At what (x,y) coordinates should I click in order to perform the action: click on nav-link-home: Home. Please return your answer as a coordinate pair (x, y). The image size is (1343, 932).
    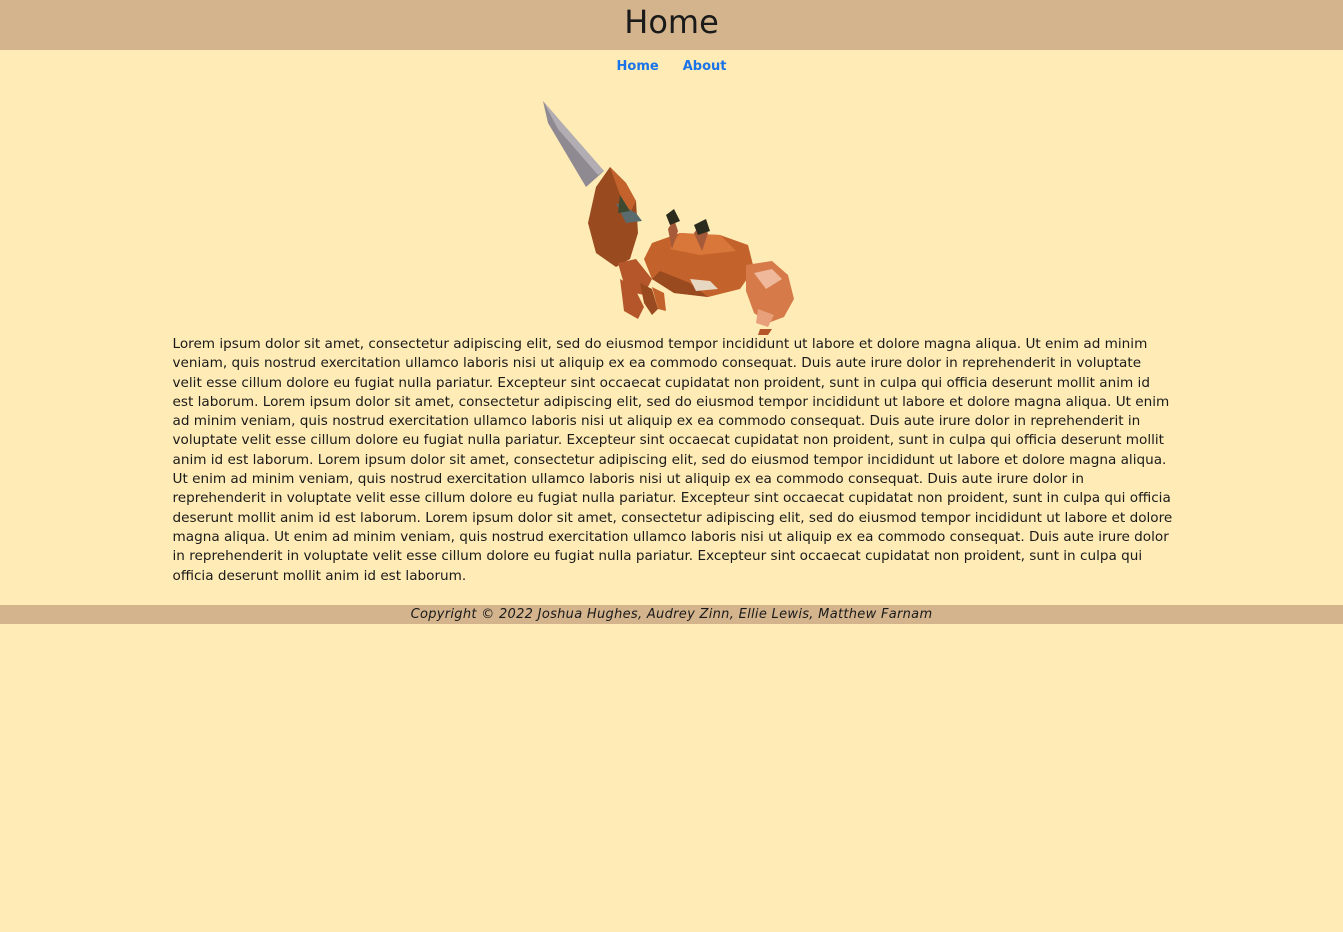
    Looking at the image, I should click on (638, 66).